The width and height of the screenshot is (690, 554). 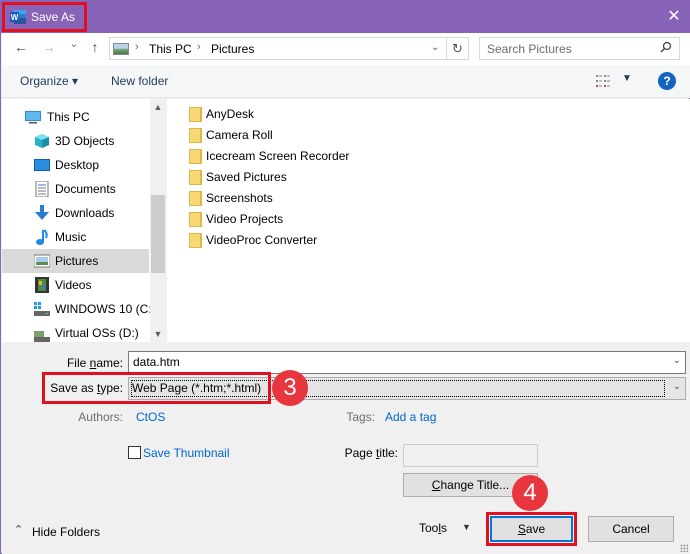 I want to click on desktop-icon, so click(x=42, y=165).